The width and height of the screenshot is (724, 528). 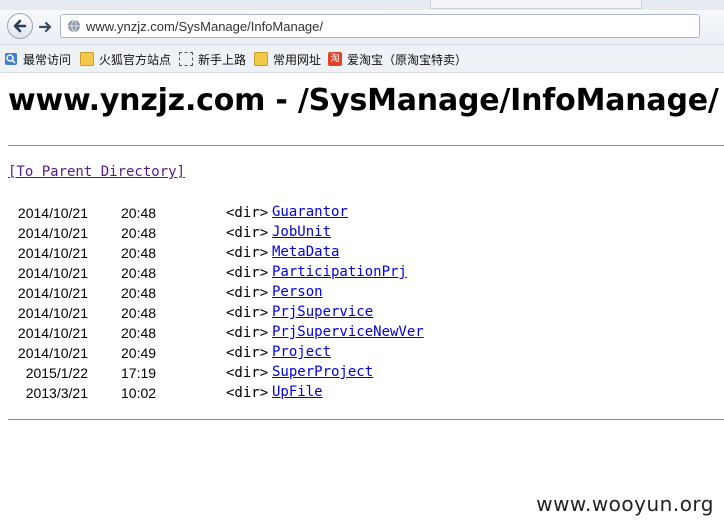 I want to click on entry-name-link: Project, so click(x=301, y=352).